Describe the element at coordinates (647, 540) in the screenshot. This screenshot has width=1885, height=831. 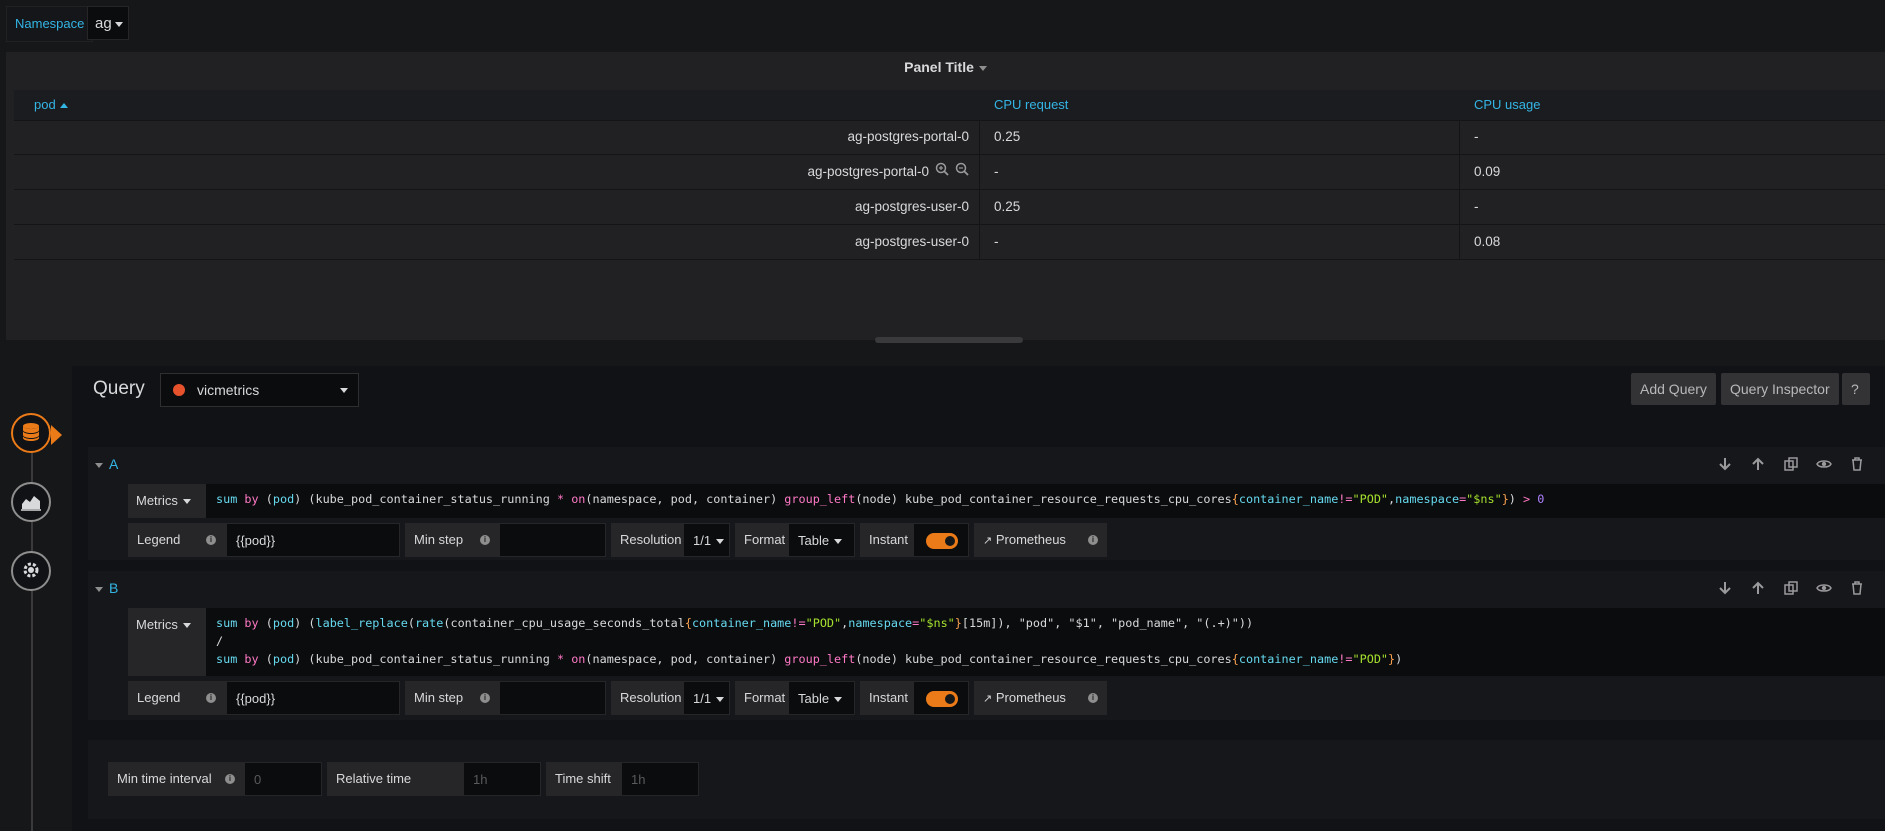
I see `resolution-label: Resolution` at that location.